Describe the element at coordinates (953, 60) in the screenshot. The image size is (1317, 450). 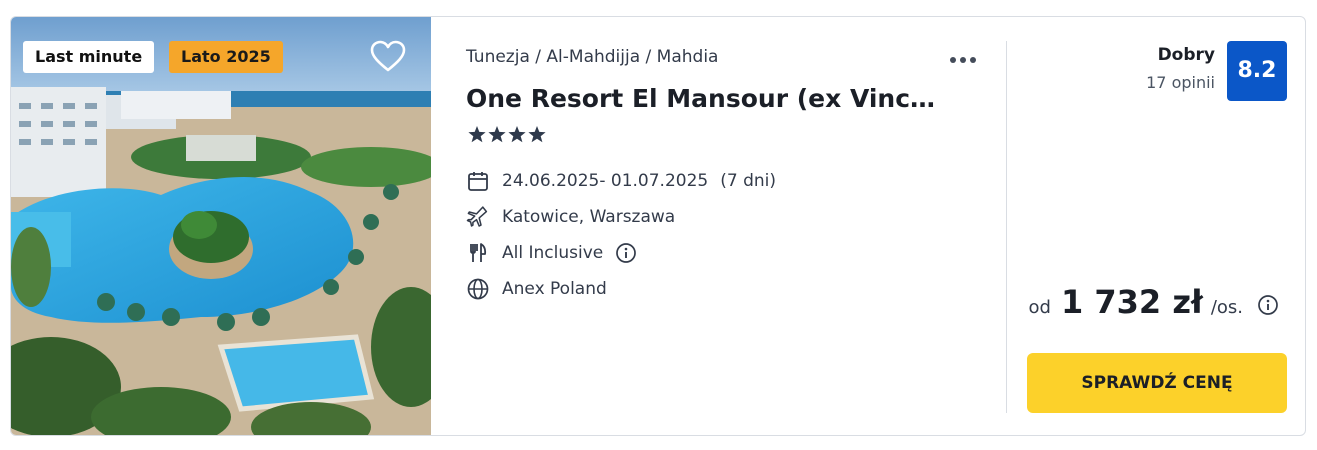
I see `more-dots-icon` at that location.